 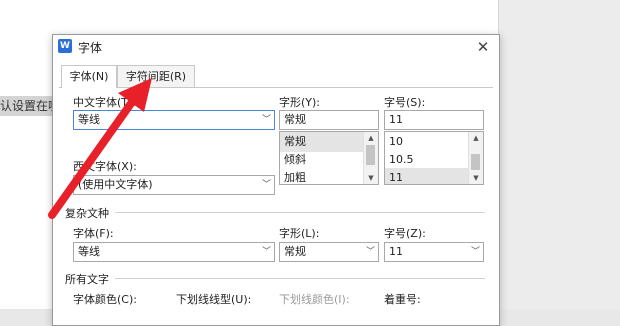 What do you see at coordinates (322, 160) in the screenshot?
I see `style-option-italic: 倾斜` at bounding box center [322, 160].